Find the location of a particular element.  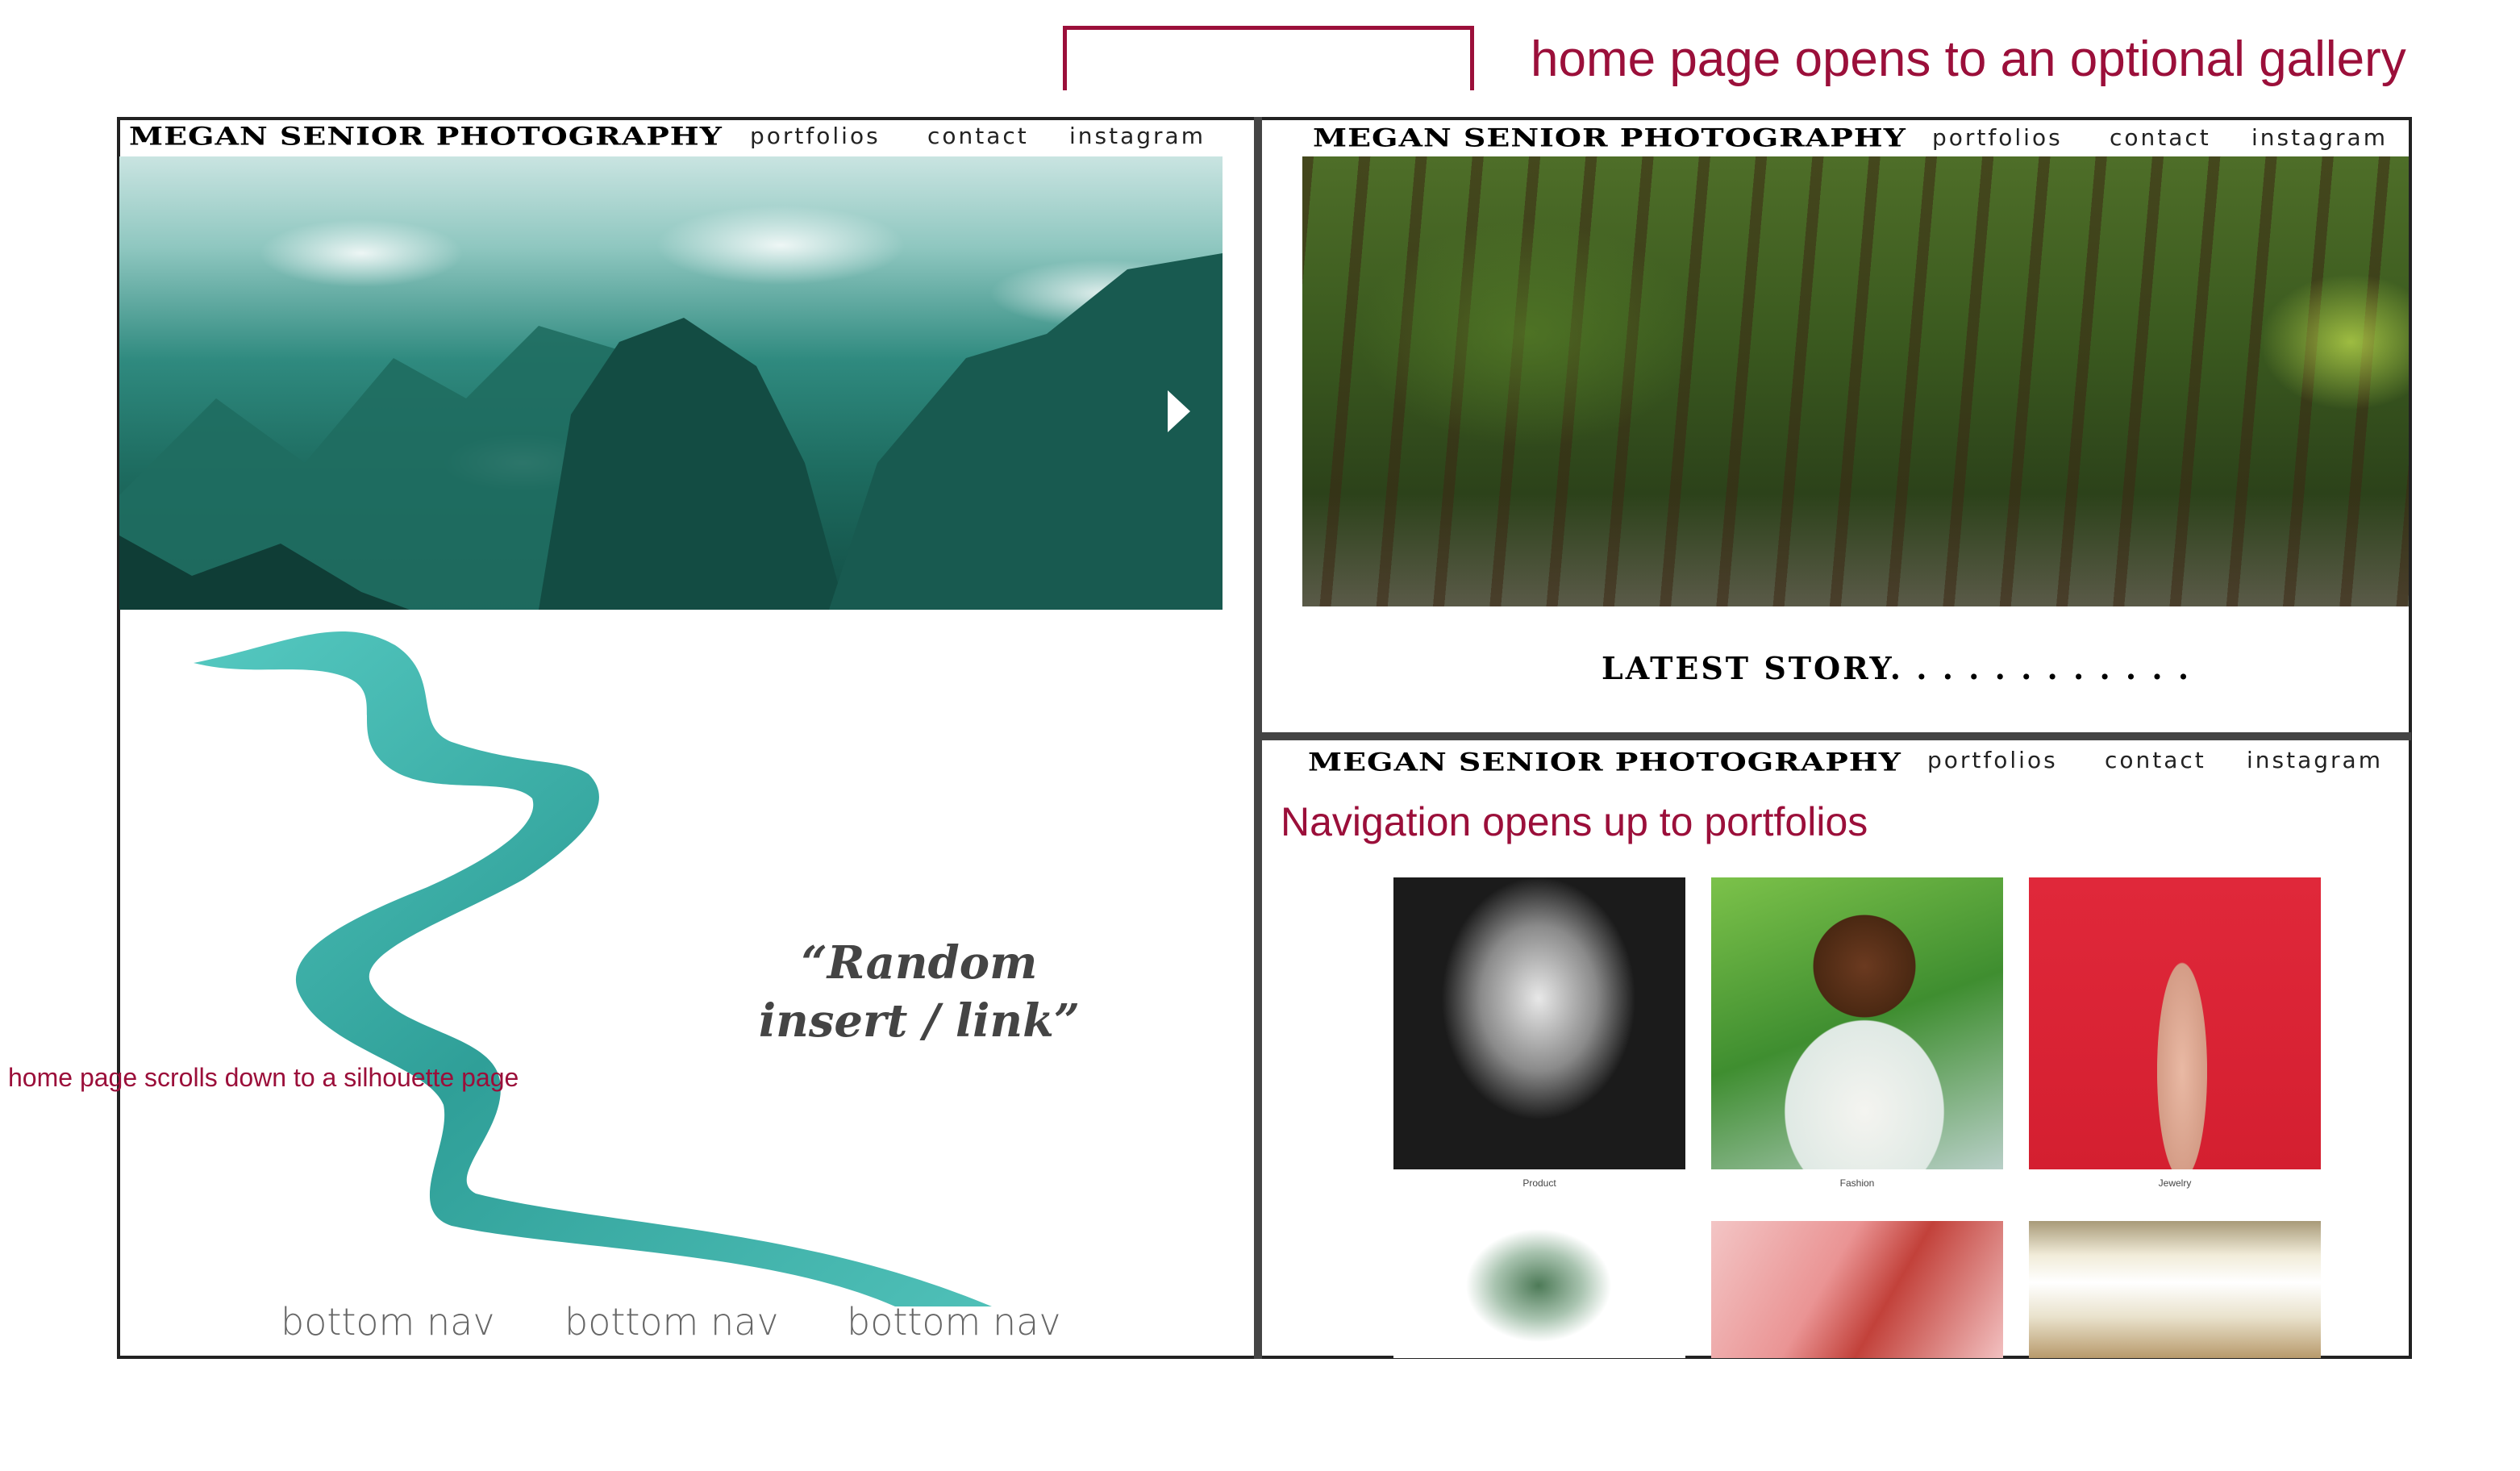

gallery-nav-instagram: instagram is located at coordinates (2319, 137).